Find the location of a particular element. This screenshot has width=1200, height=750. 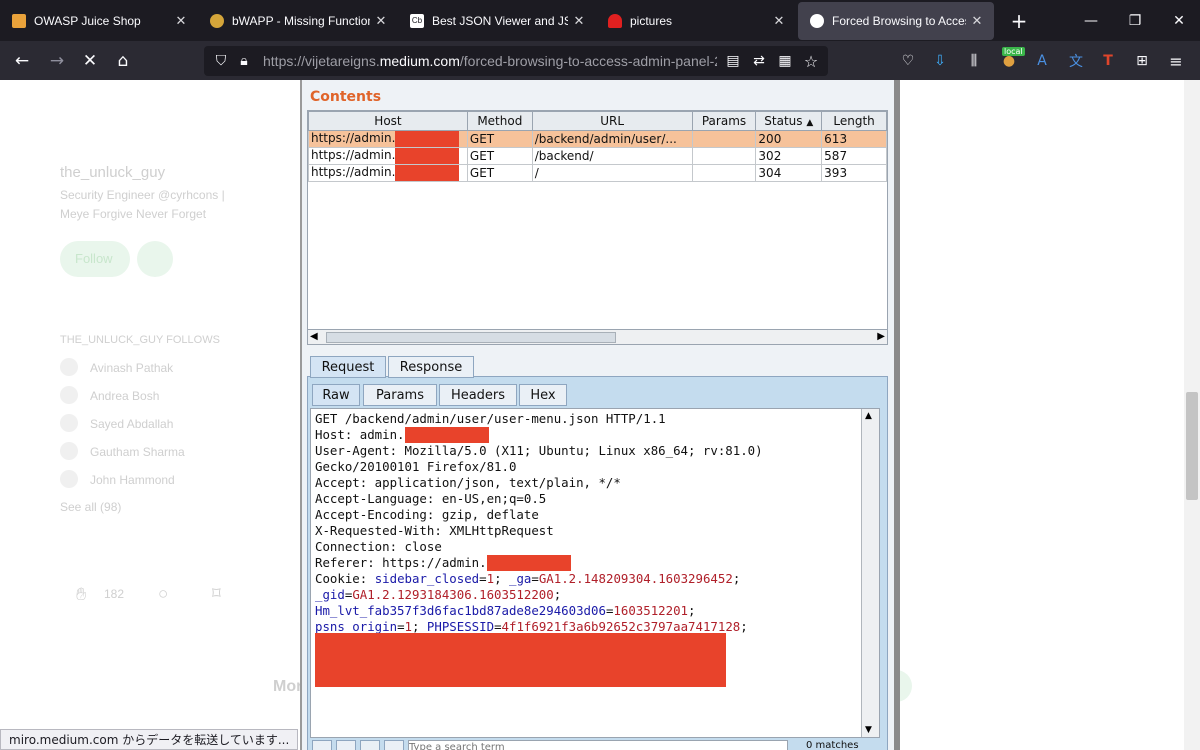

follow-button: Follow is located at coordinates (95, 259).